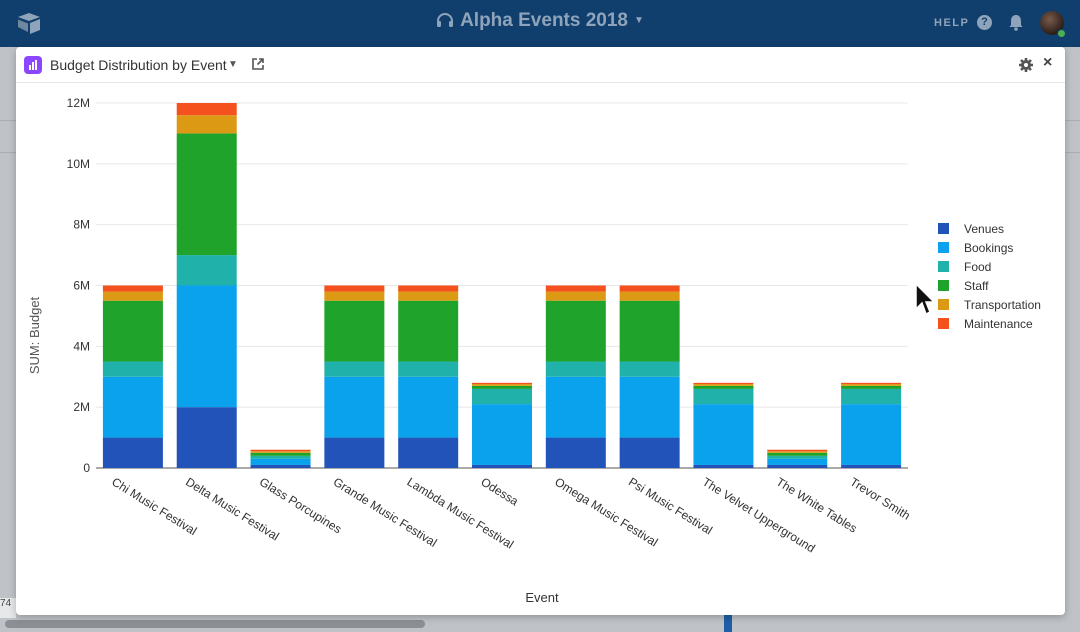 The image size is (1080, 632). What do you see at coordinates (943, 323) in the screenshot?
I see `legend-swatch-maintenance` at bounding box center [943, 323].